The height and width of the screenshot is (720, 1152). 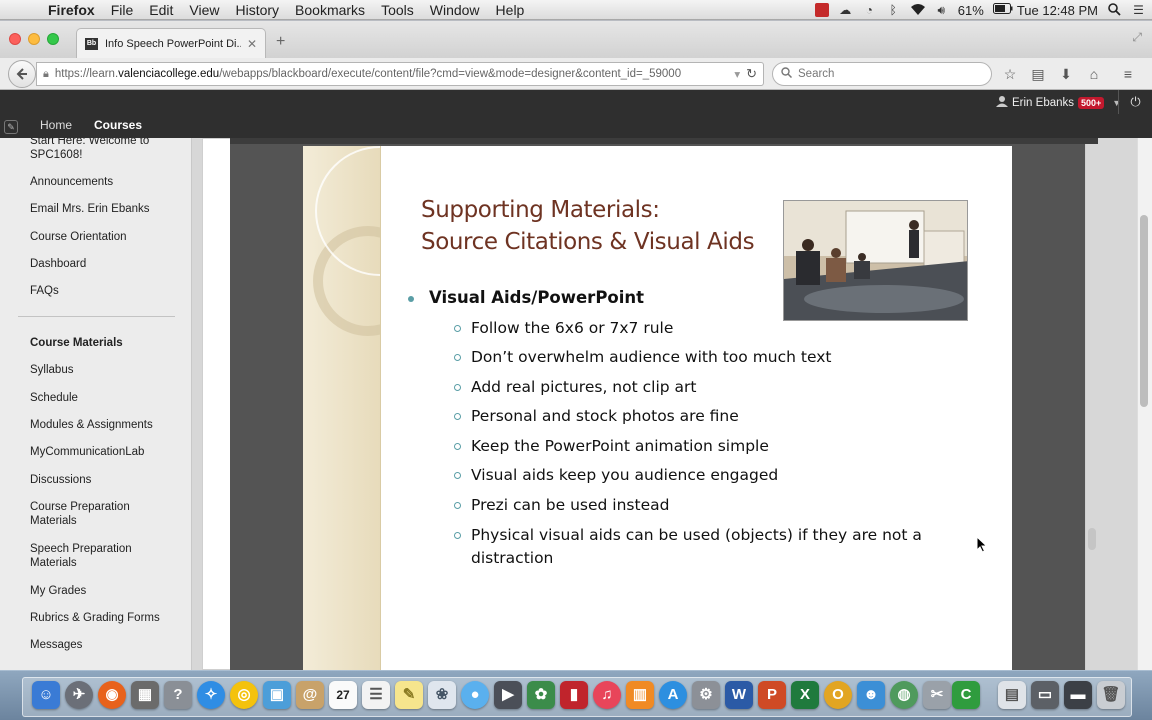 I want to click on launchpad-icon: ✈, so click(x=79, y=695).